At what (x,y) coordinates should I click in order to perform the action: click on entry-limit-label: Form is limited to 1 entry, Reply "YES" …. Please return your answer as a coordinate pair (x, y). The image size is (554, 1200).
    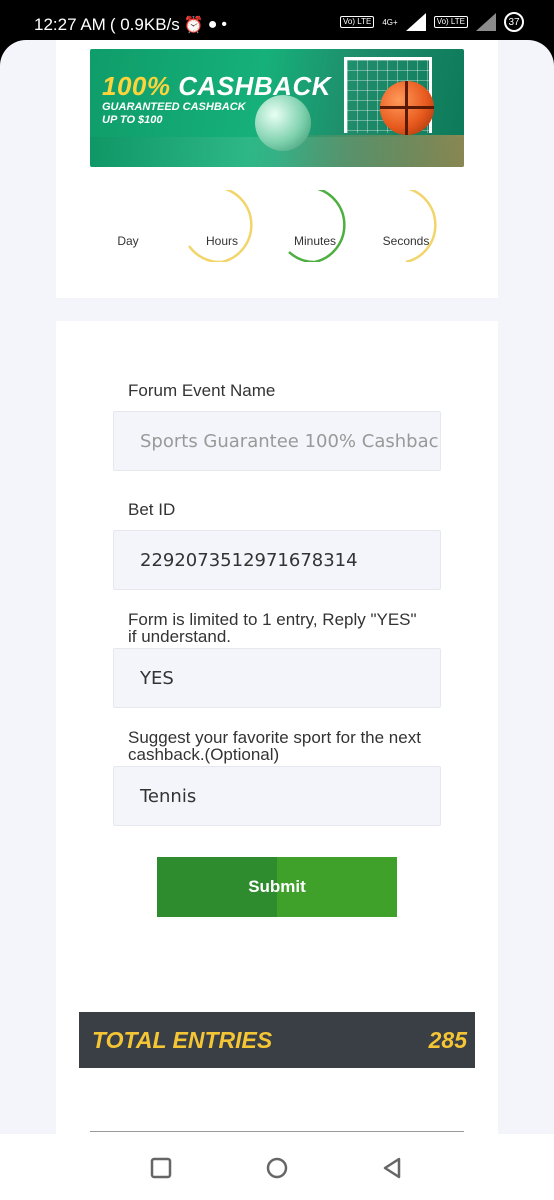
    Looking at the image, I should click on (272, 628).